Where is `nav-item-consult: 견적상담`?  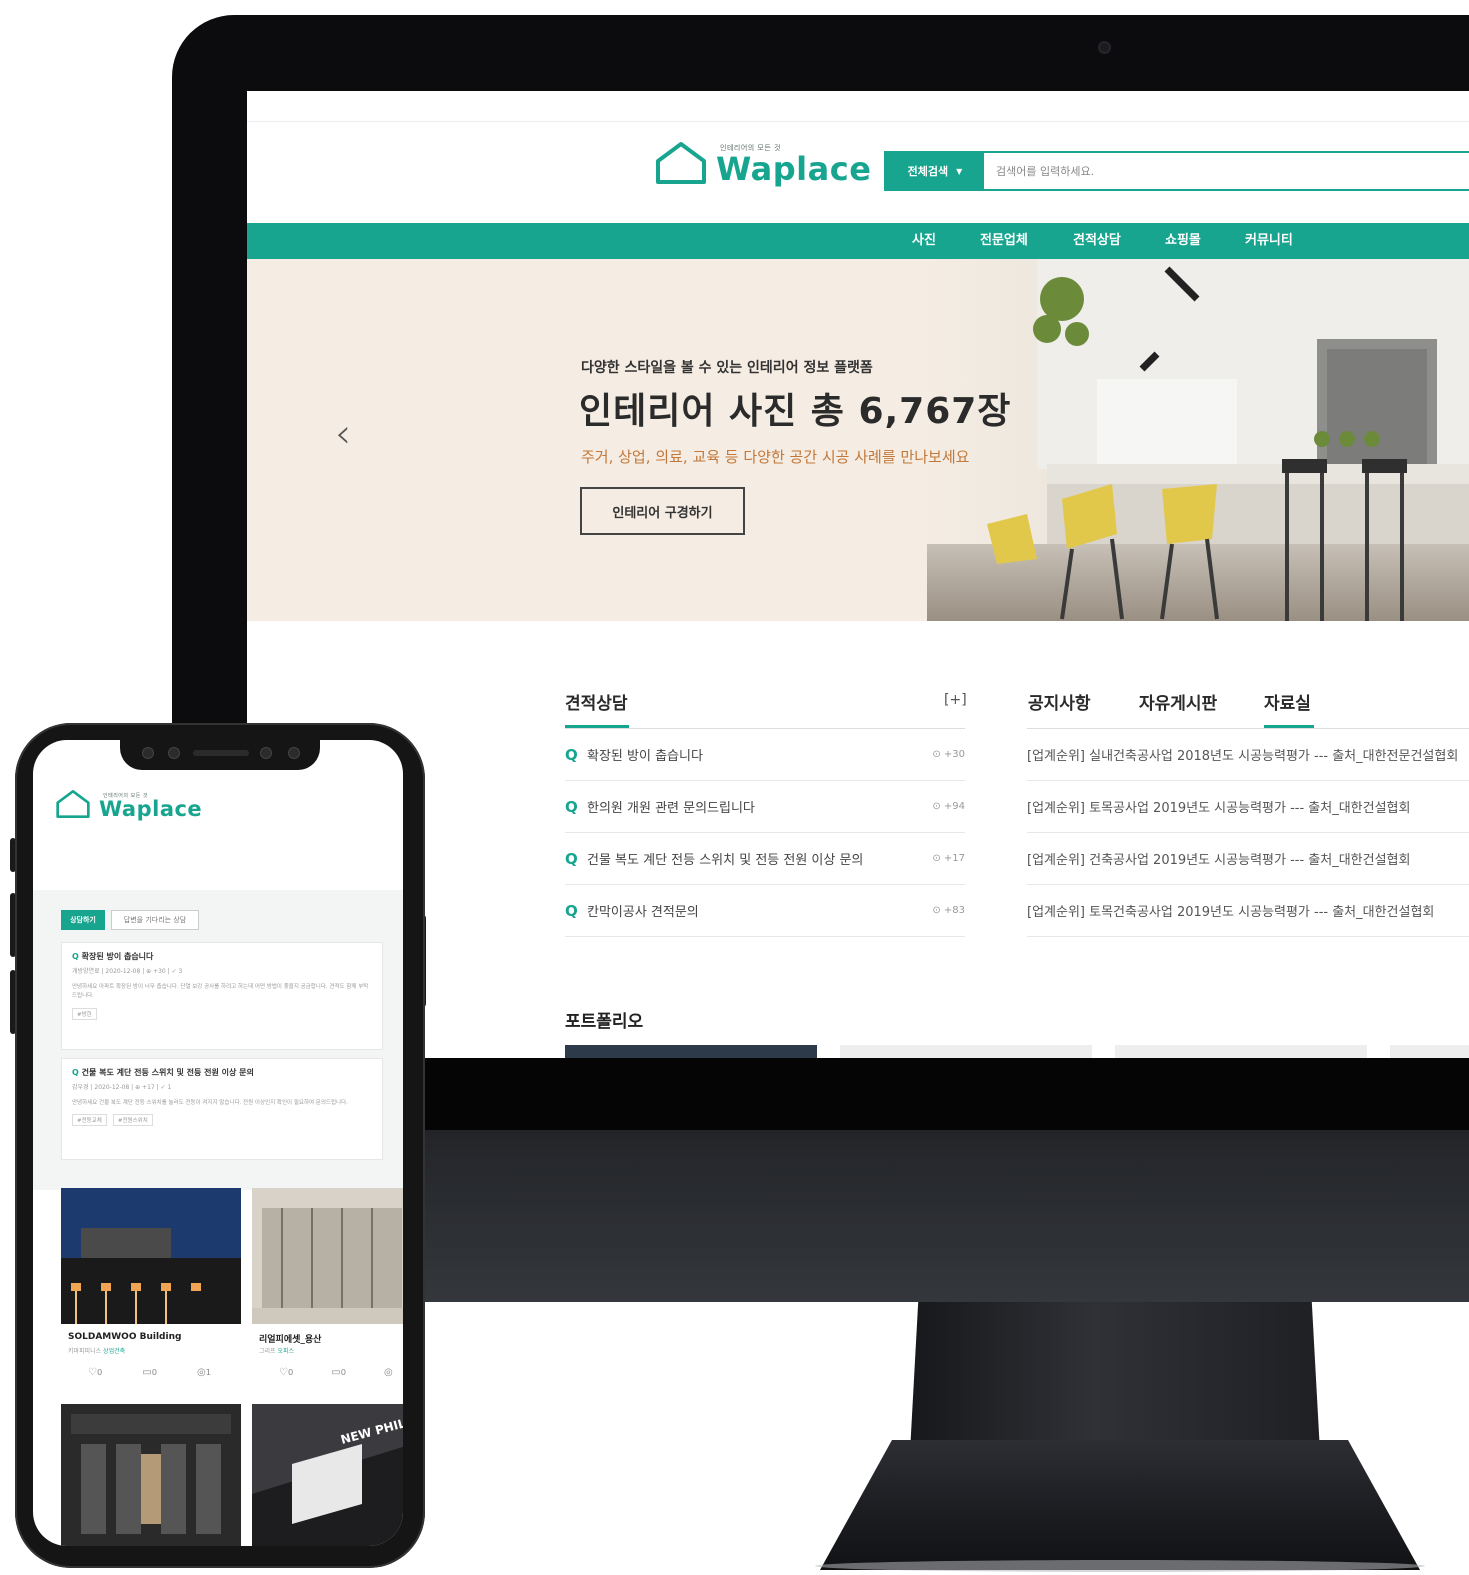 nav-item-consult: 견적상담 is located at coordinates (1097, 241).